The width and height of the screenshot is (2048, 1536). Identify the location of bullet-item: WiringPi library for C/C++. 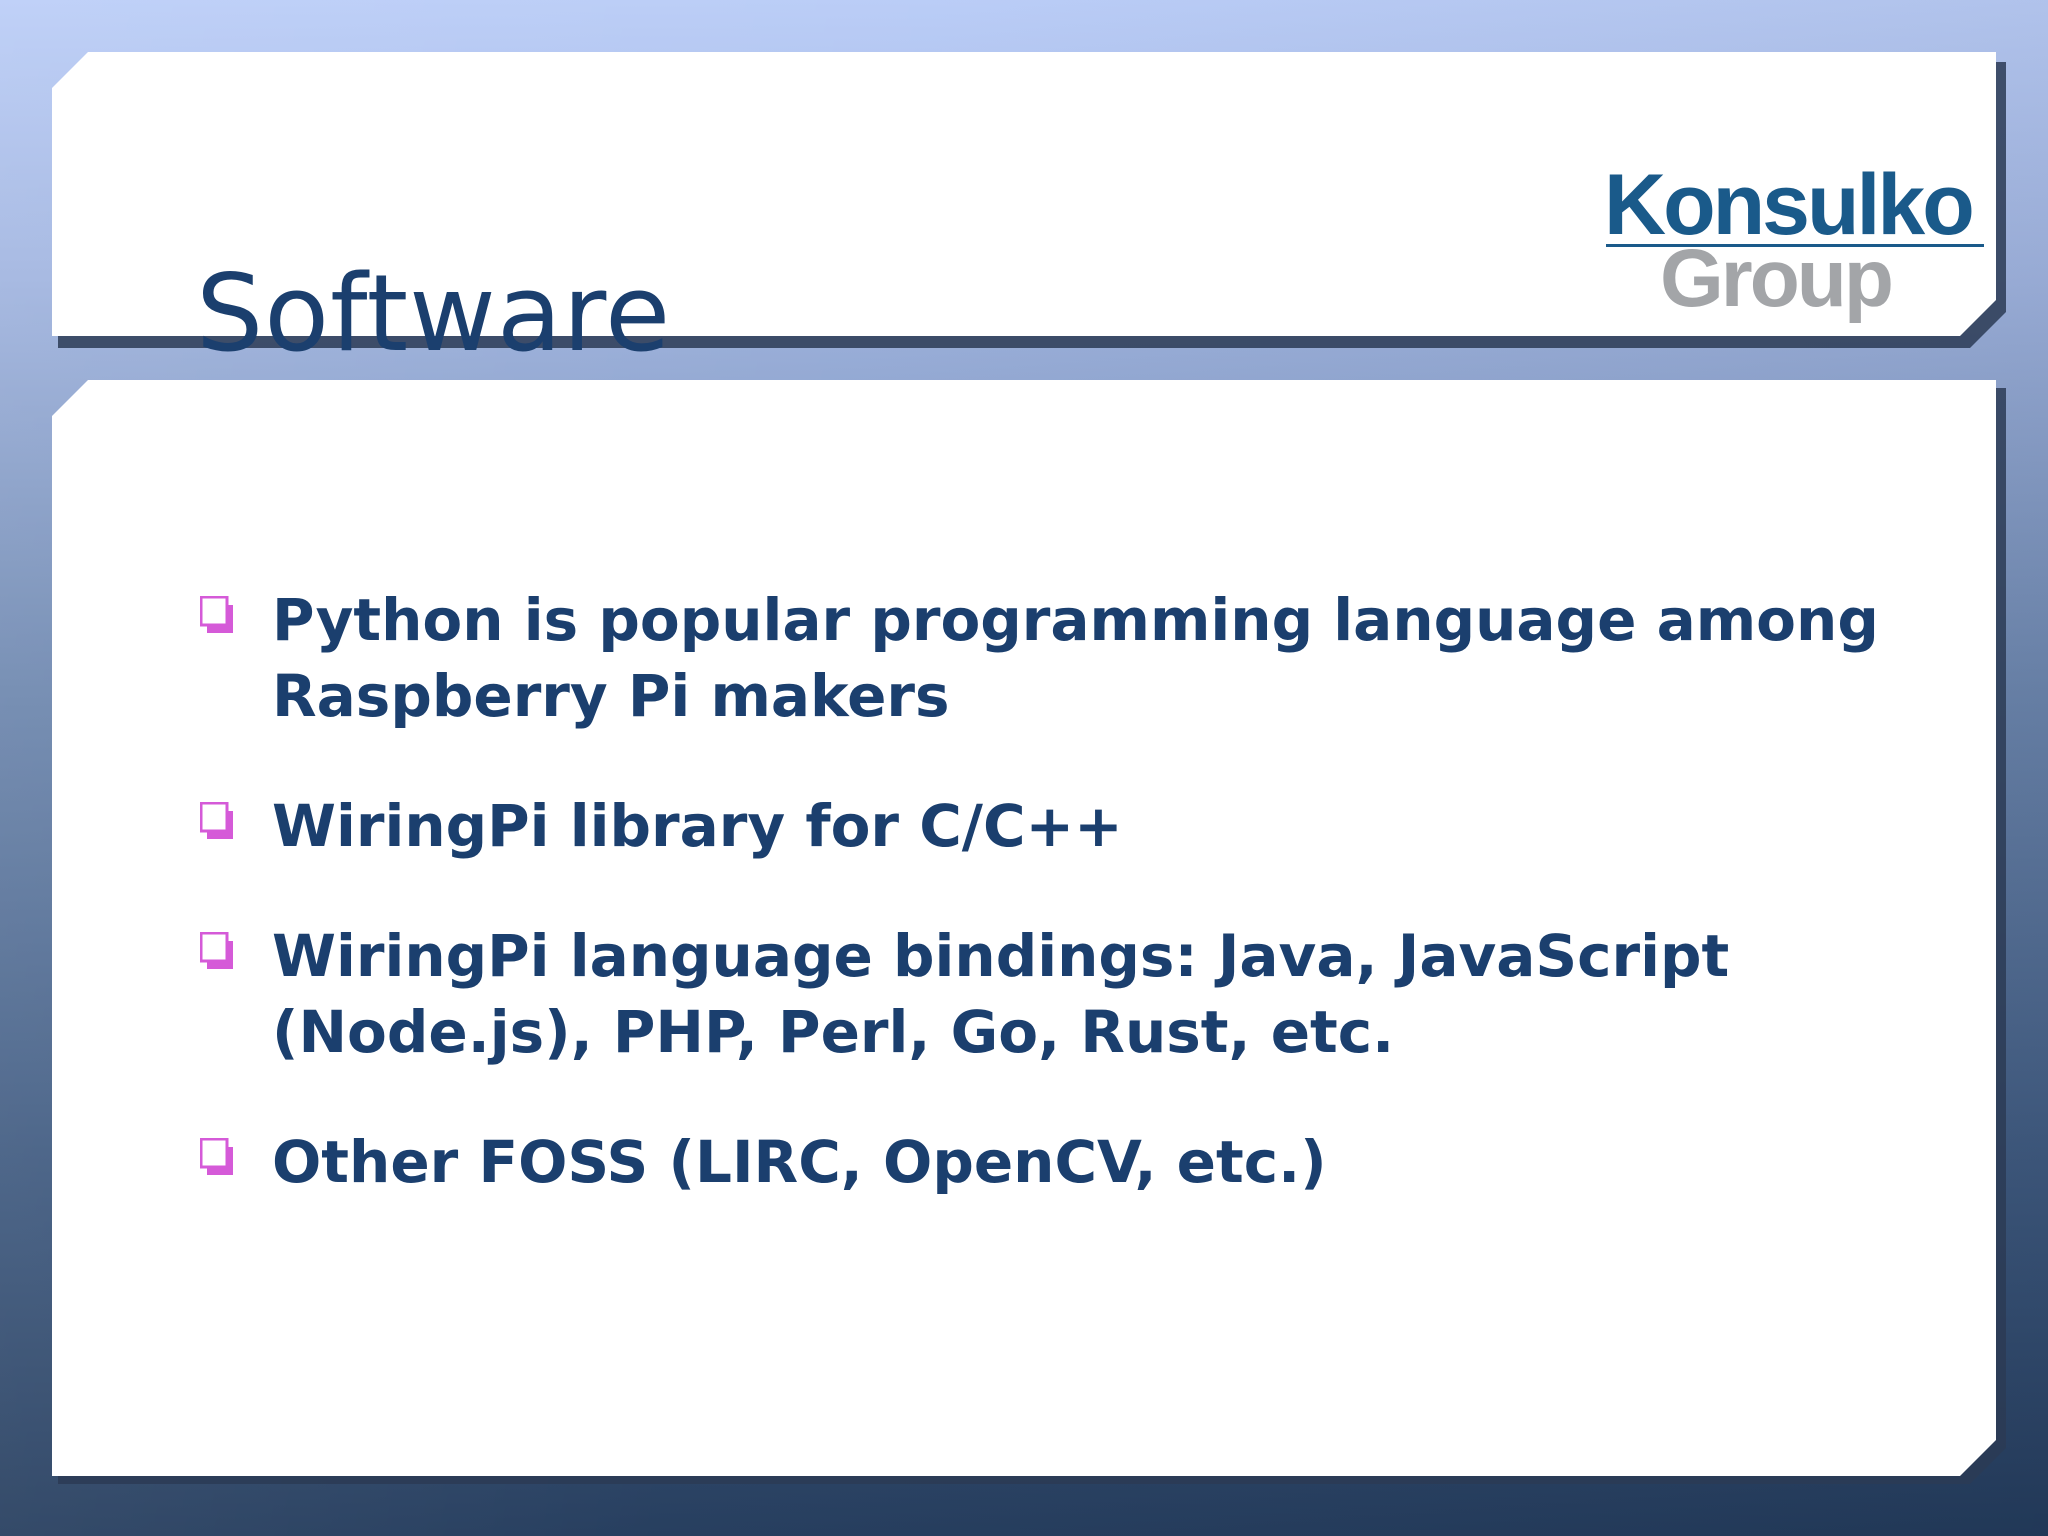
(1056, 826).